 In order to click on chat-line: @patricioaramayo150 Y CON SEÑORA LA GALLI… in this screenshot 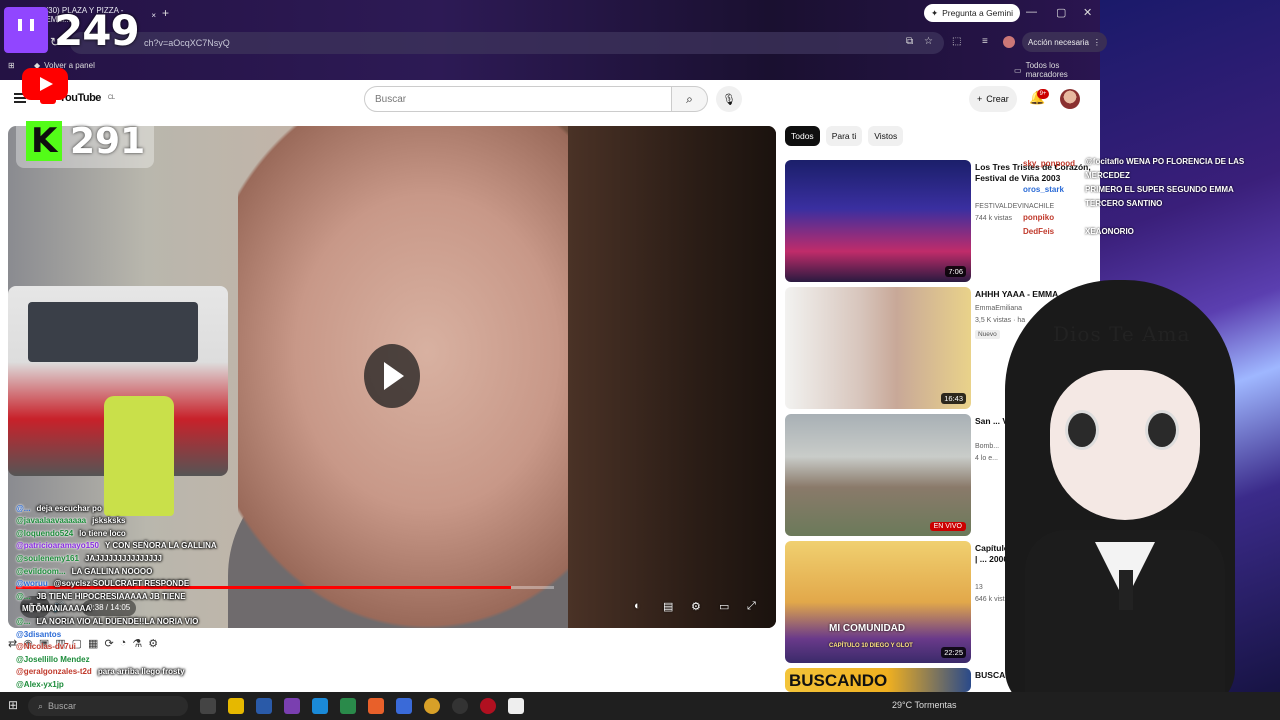, I will do `click(116, 546)`.